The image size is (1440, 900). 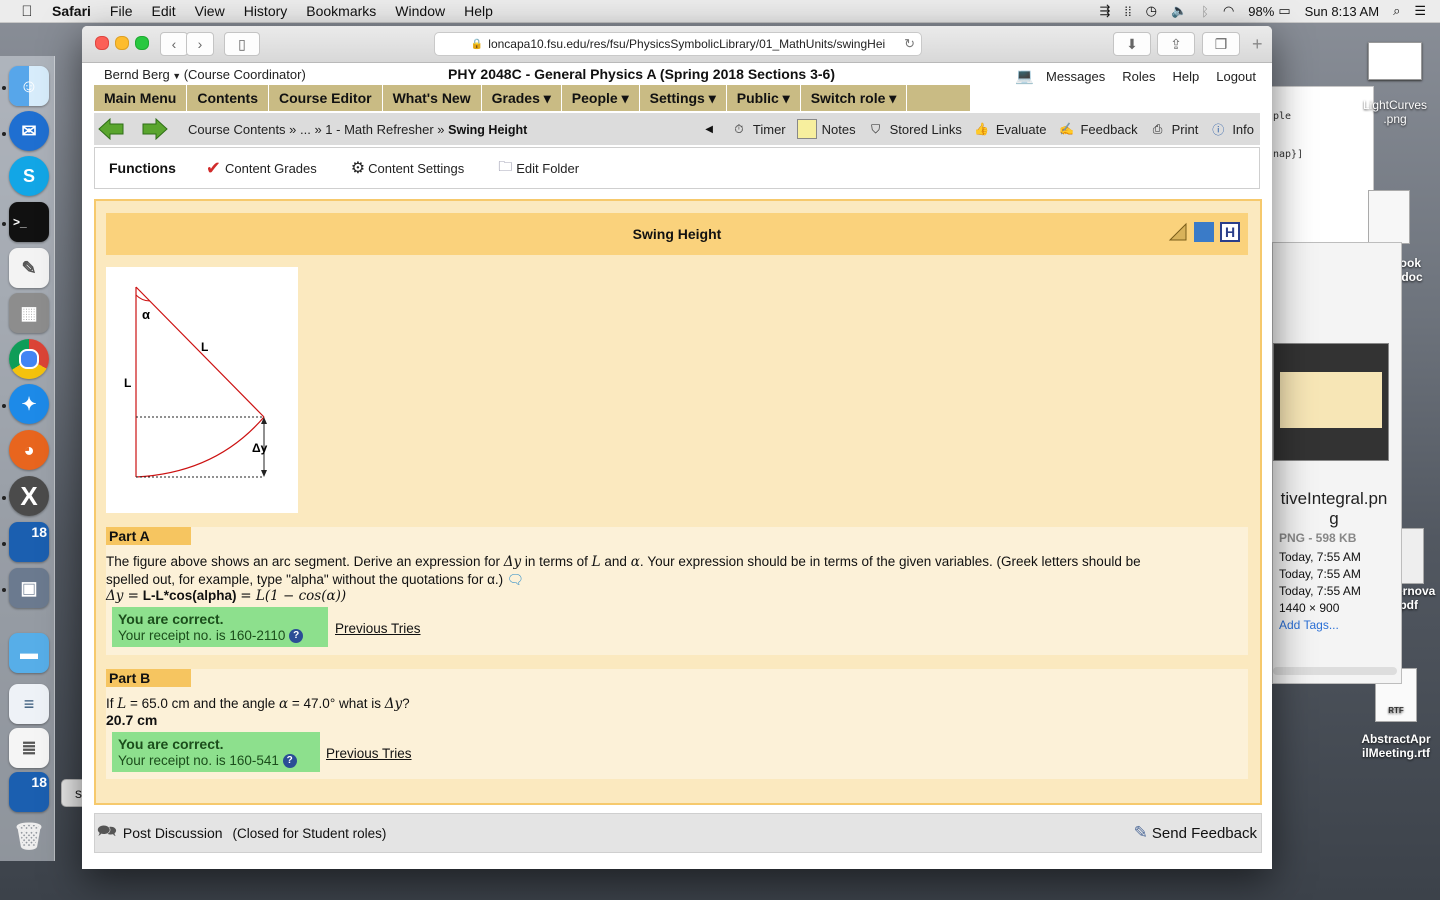 I want to click on battery-percent: 98%, so click(x=1261, y=11).